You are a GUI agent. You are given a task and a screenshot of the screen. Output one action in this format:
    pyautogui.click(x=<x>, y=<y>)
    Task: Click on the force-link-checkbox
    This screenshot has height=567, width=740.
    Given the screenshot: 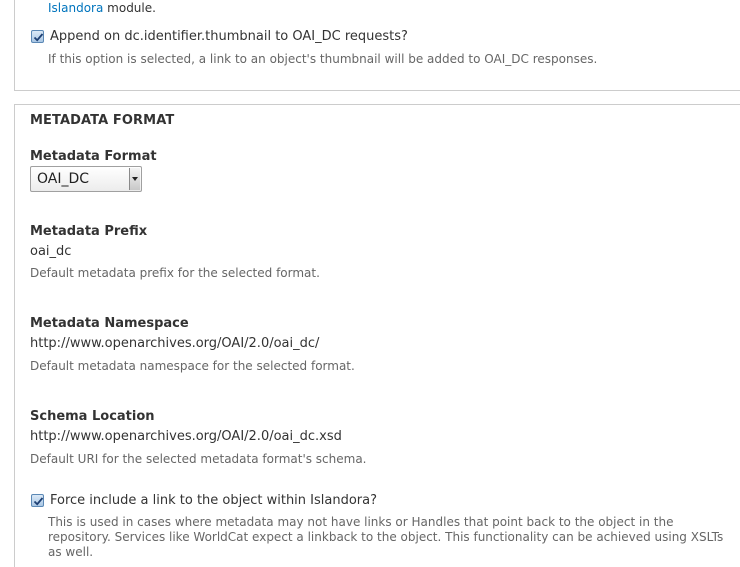 What is the action you would take?
    pyautogui.click(x=37, y=500)
    